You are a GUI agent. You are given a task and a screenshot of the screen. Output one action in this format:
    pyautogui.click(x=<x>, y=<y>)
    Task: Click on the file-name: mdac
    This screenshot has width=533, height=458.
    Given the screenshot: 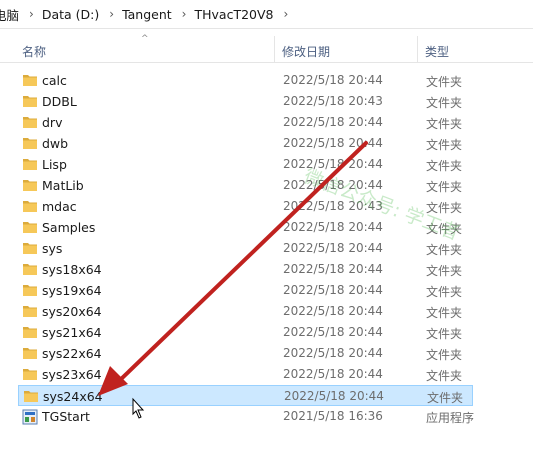 What is the action you would take?
    pyautogui.click(x=59, y=206)
    